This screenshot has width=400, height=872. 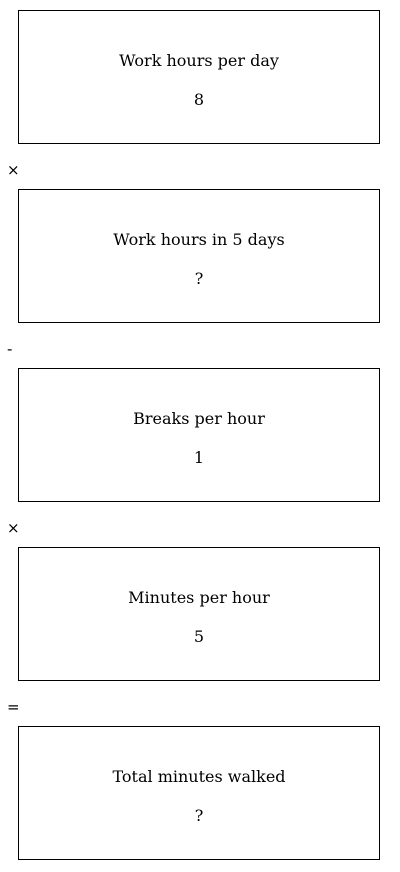 I want to click on step-label: Work hours per day, so click(x=199, y=60).